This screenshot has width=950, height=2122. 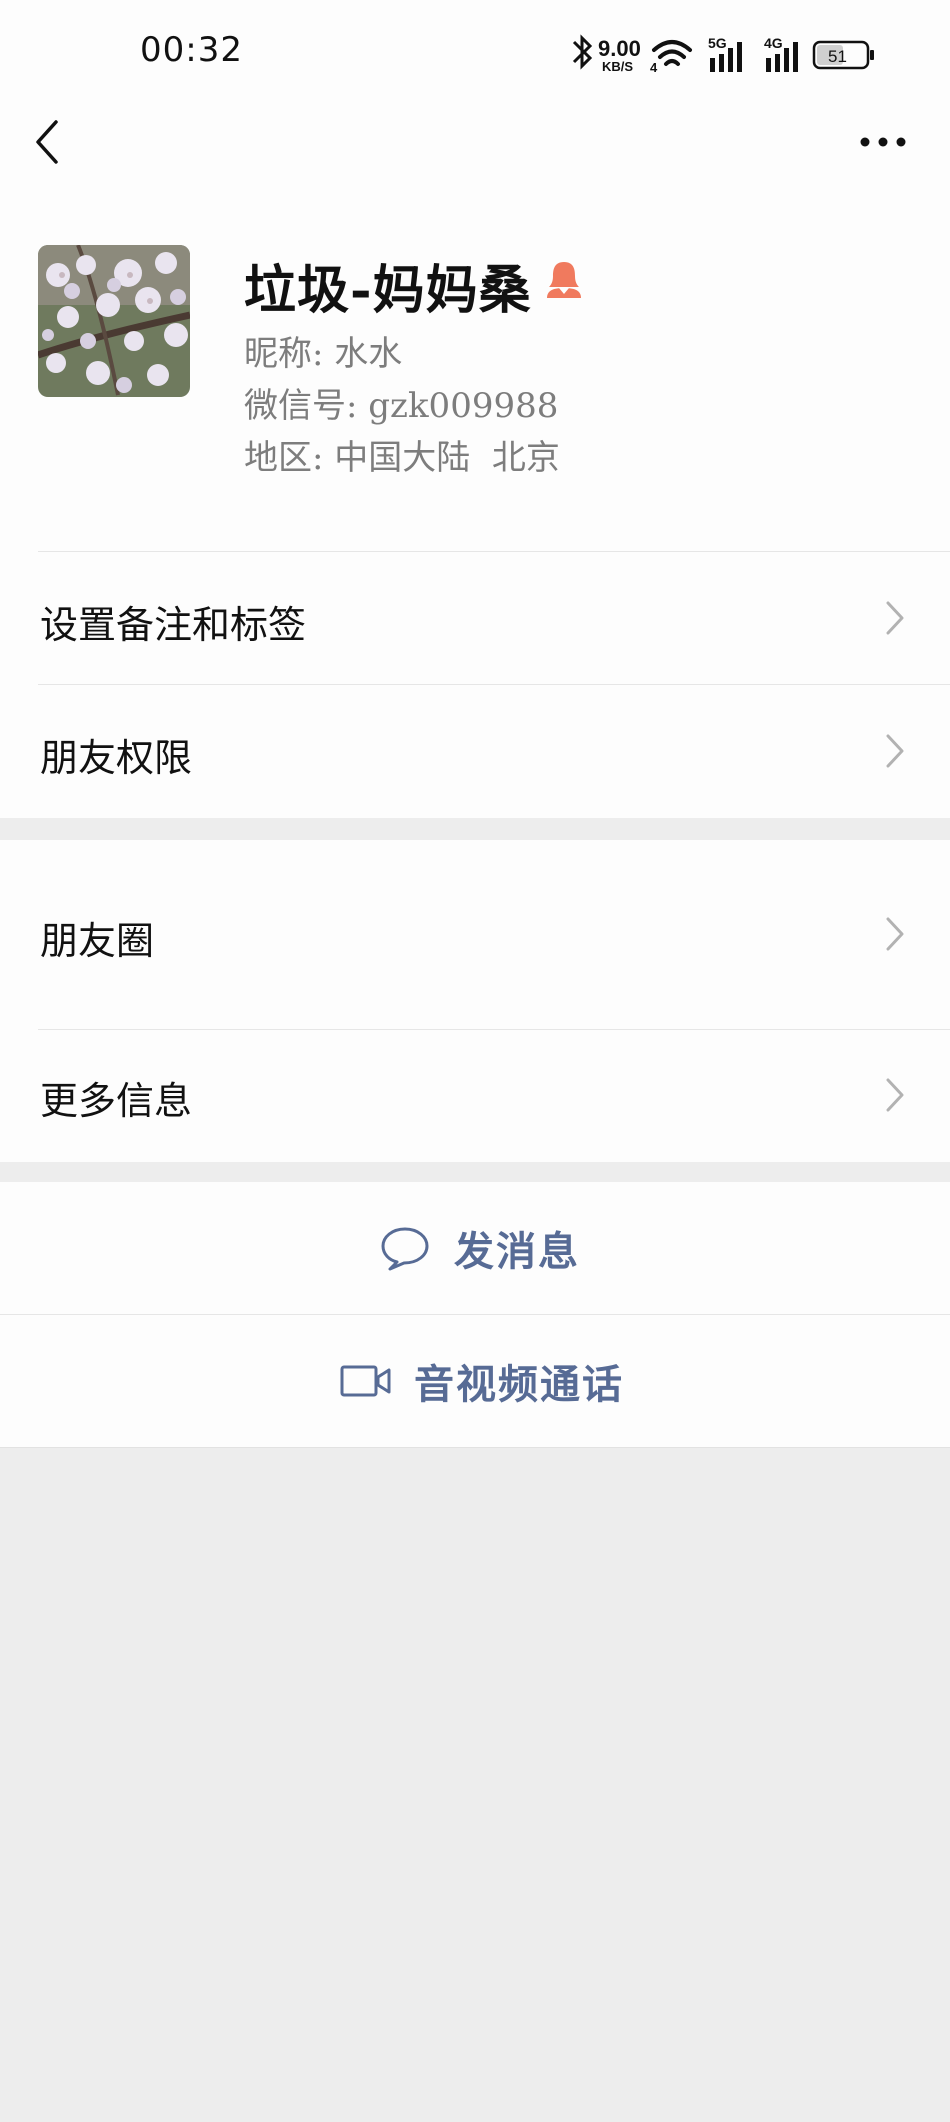 I want to click on menu-item-label: 更多信息, so click(x=116, y=1101).